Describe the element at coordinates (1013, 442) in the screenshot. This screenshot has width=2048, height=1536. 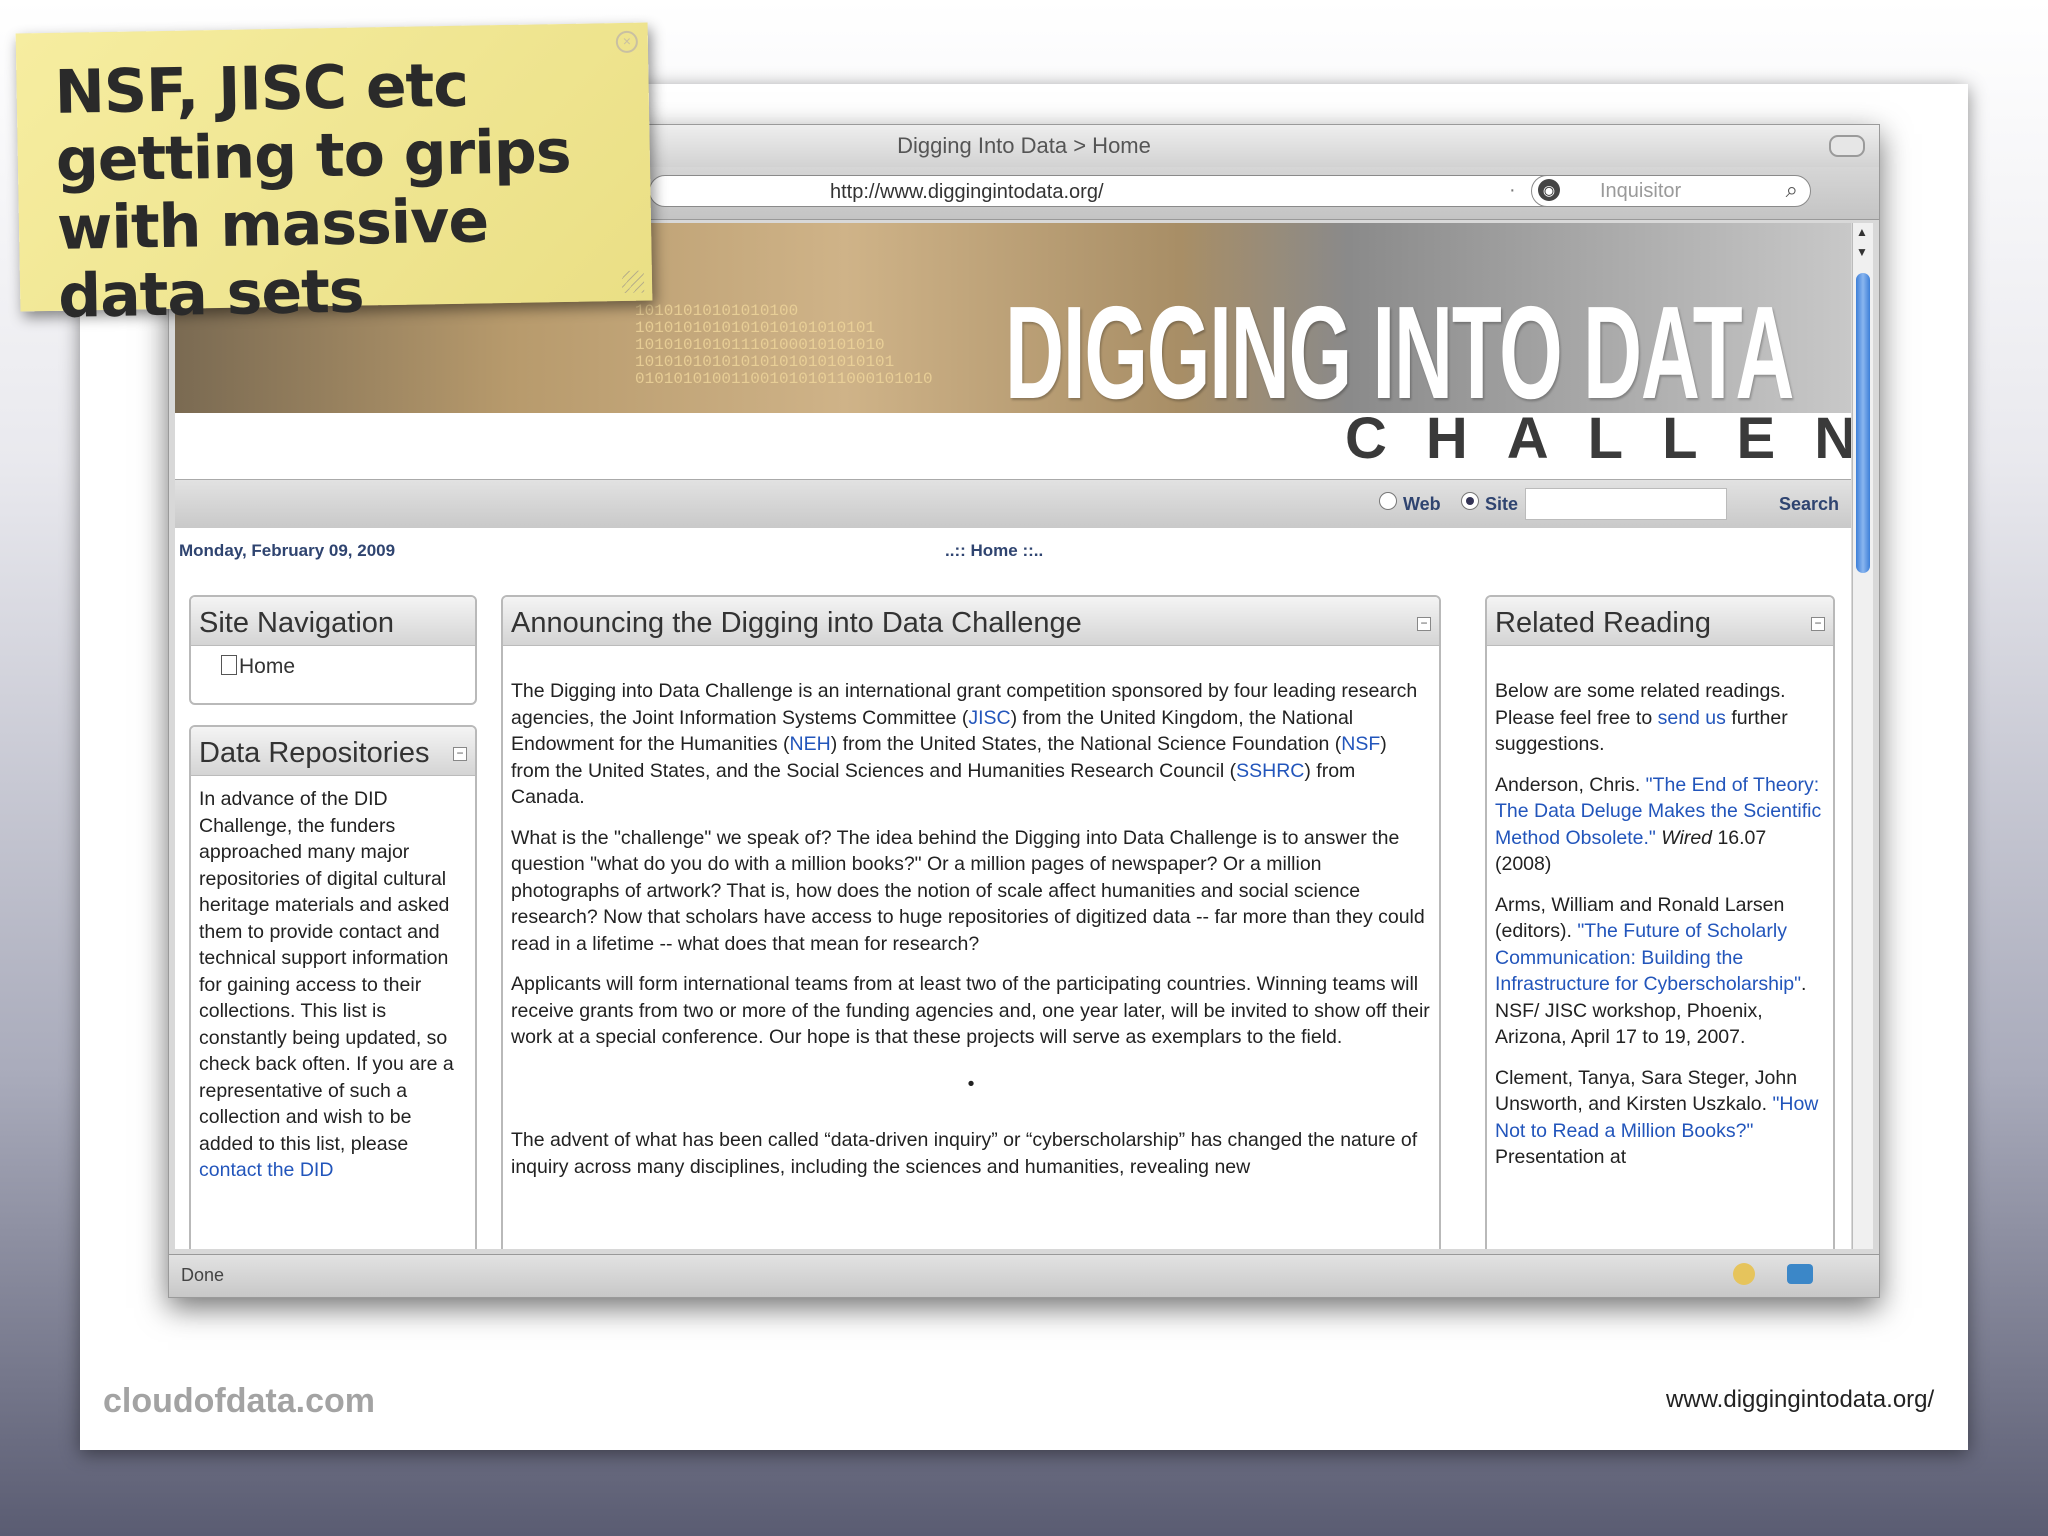
I see `banner-lower` at that location.